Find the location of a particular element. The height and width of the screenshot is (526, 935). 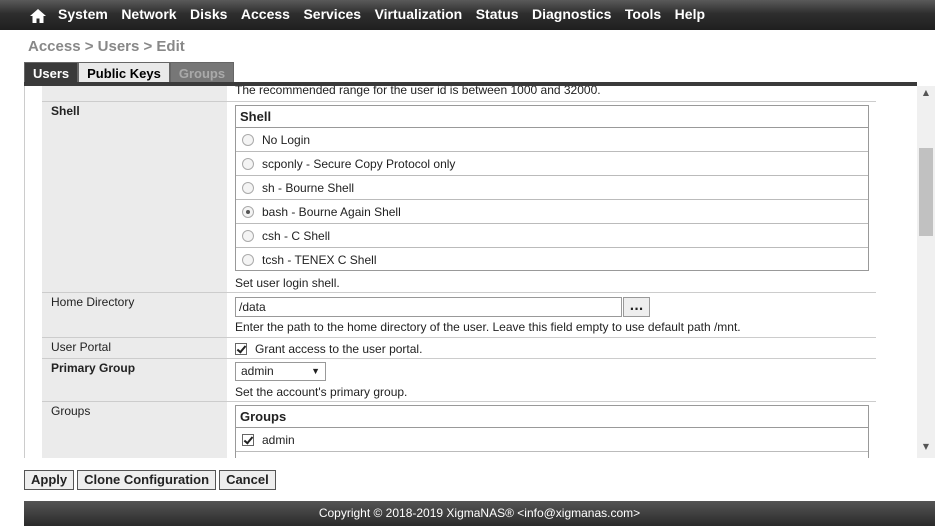

user-portal-checkbox is located at coordinates (241, 349).